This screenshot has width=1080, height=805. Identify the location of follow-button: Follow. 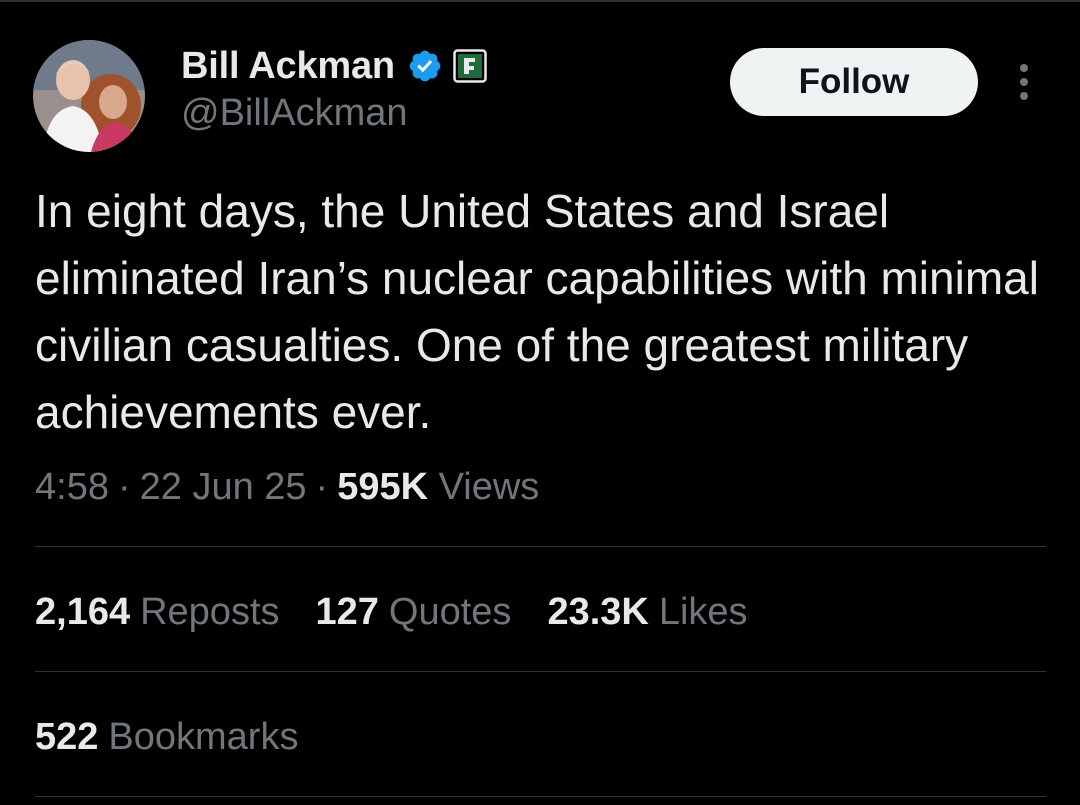
(854, 82).